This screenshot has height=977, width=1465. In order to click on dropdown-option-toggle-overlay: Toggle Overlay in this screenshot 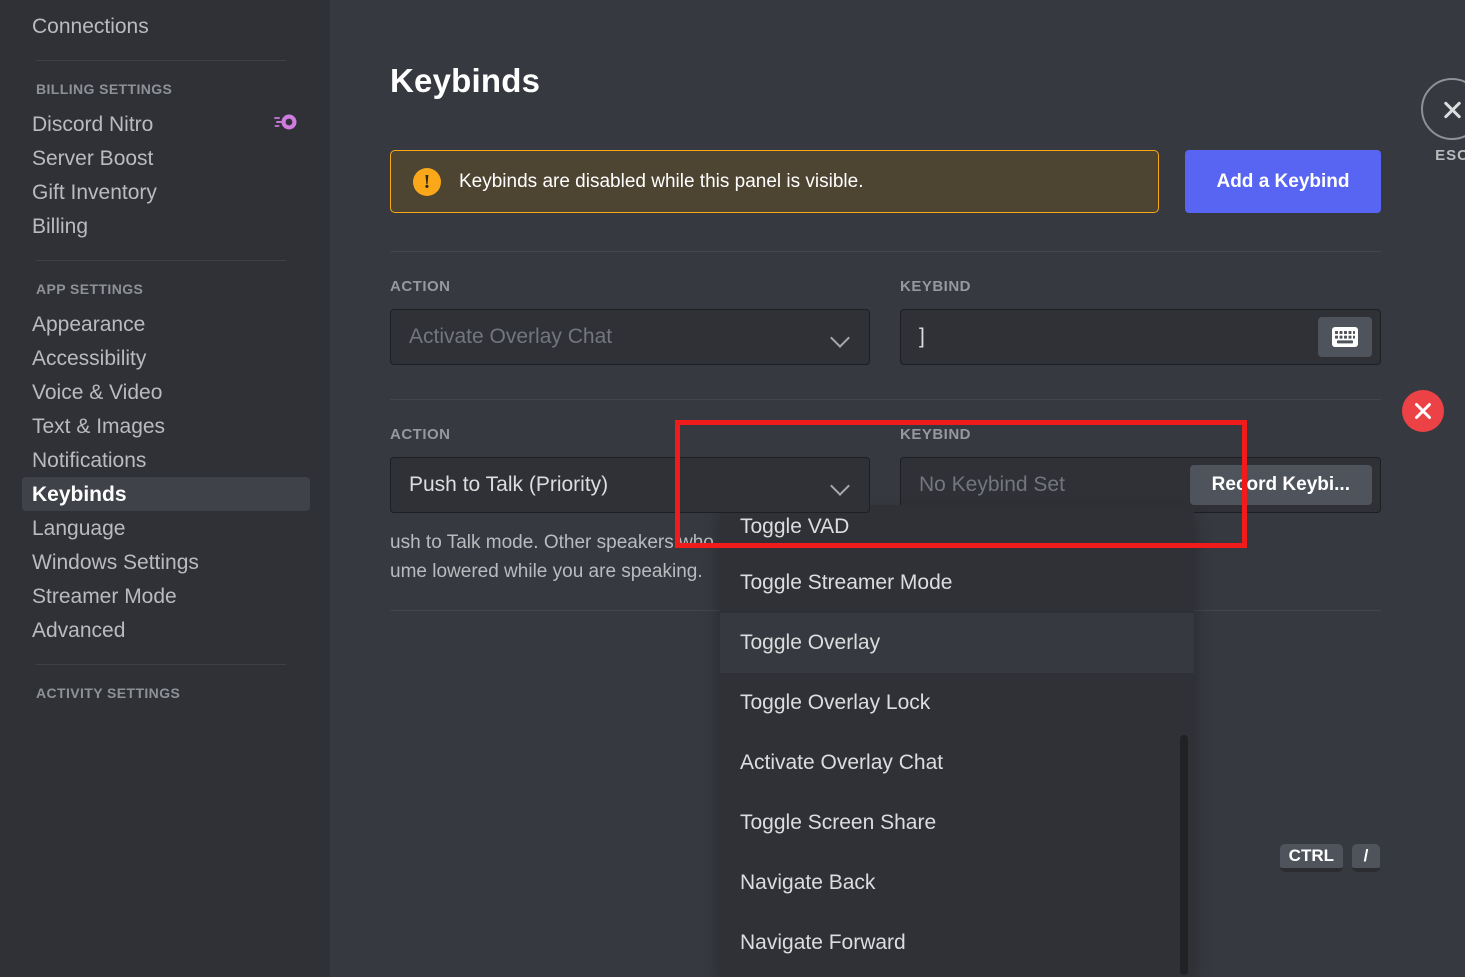, I will do `click(957, 643)`.